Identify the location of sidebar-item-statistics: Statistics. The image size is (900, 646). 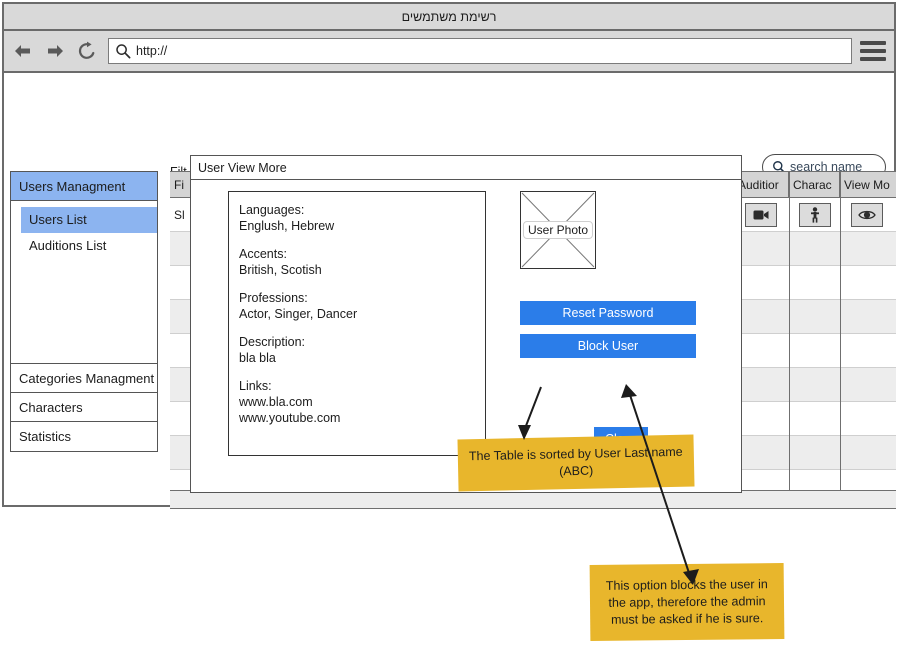
(84, 436).